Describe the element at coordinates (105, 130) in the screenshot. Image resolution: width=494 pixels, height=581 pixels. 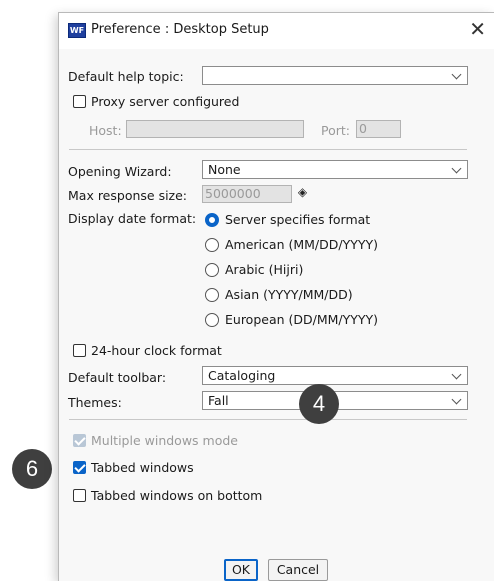
I see `host-label: Host:` at that location.